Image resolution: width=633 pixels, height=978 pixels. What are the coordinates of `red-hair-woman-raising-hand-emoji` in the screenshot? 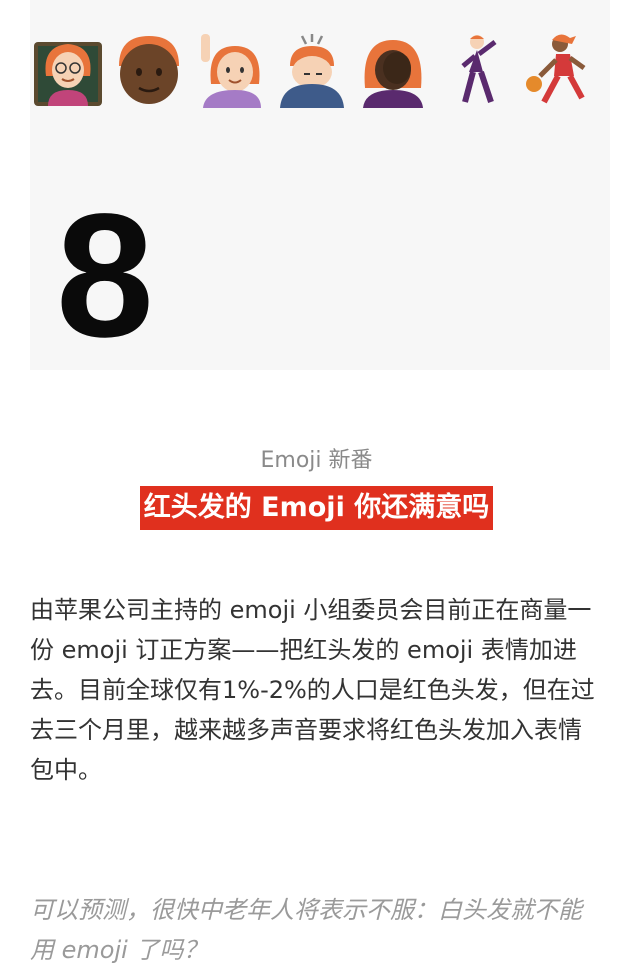 It's located at (231, 70).